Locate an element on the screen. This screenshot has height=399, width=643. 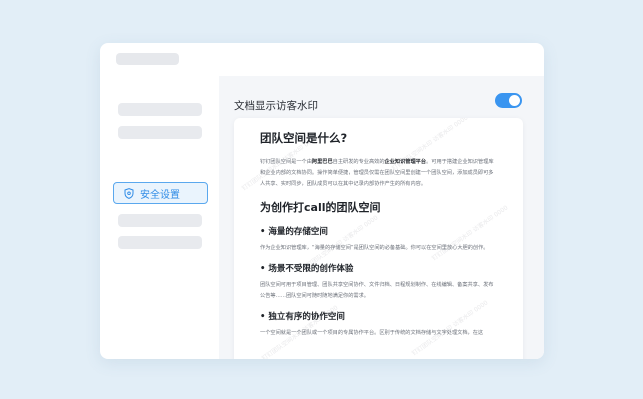
sidebar-item-label: 安全设置 is located at coordinates (160, 195).